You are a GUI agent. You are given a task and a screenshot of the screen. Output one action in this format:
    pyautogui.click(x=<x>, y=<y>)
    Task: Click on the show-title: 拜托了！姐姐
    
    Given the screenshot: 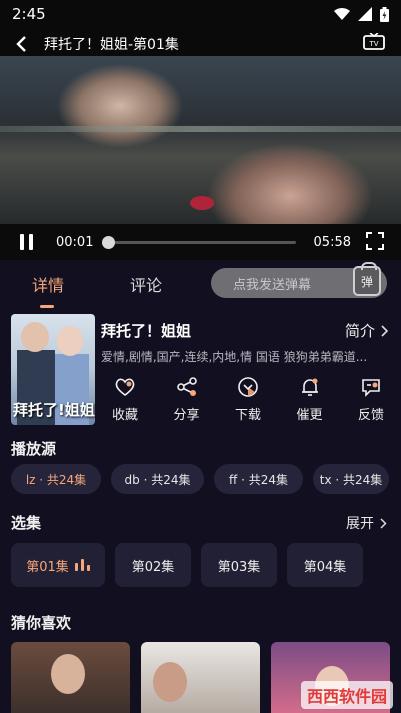 What is the action you would take?
    pyautogui.click(x=146, y=331)
    